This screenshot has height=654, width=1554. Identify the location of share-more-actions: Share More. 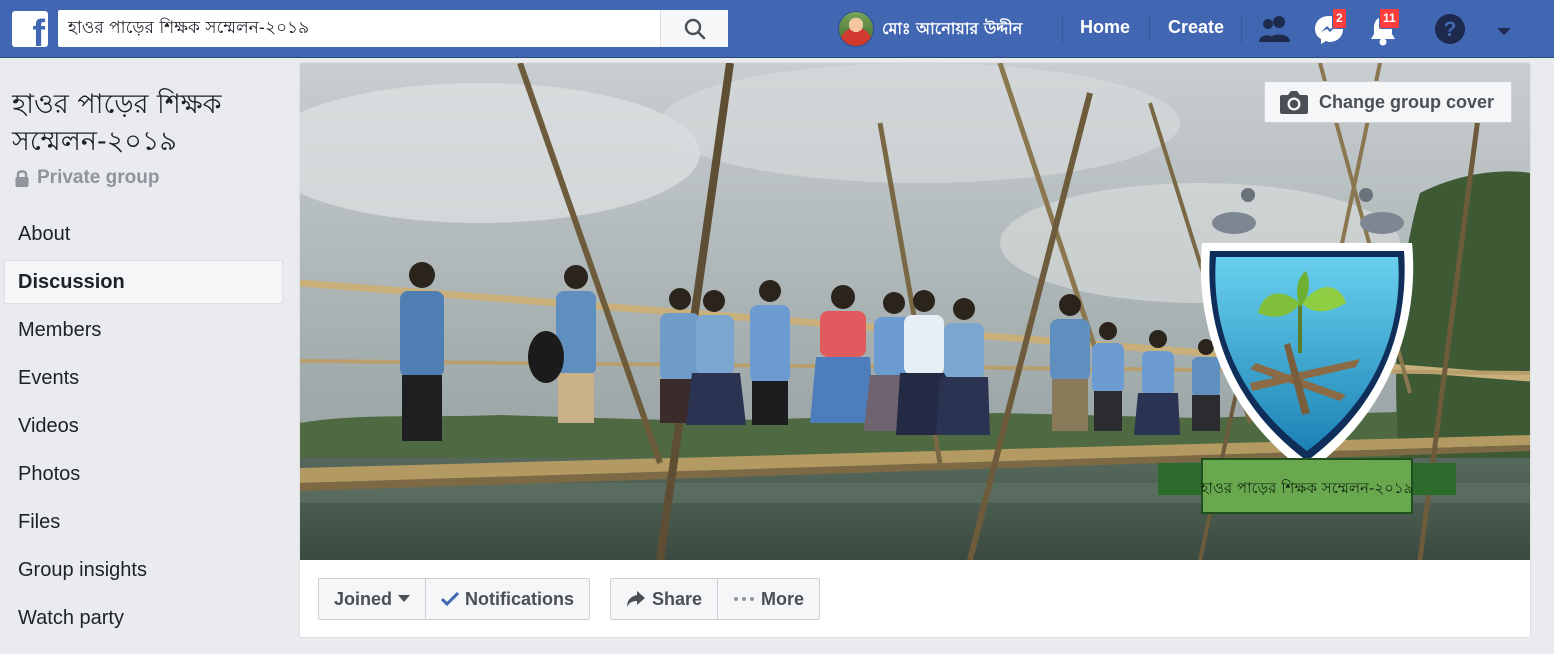
(715, 599).